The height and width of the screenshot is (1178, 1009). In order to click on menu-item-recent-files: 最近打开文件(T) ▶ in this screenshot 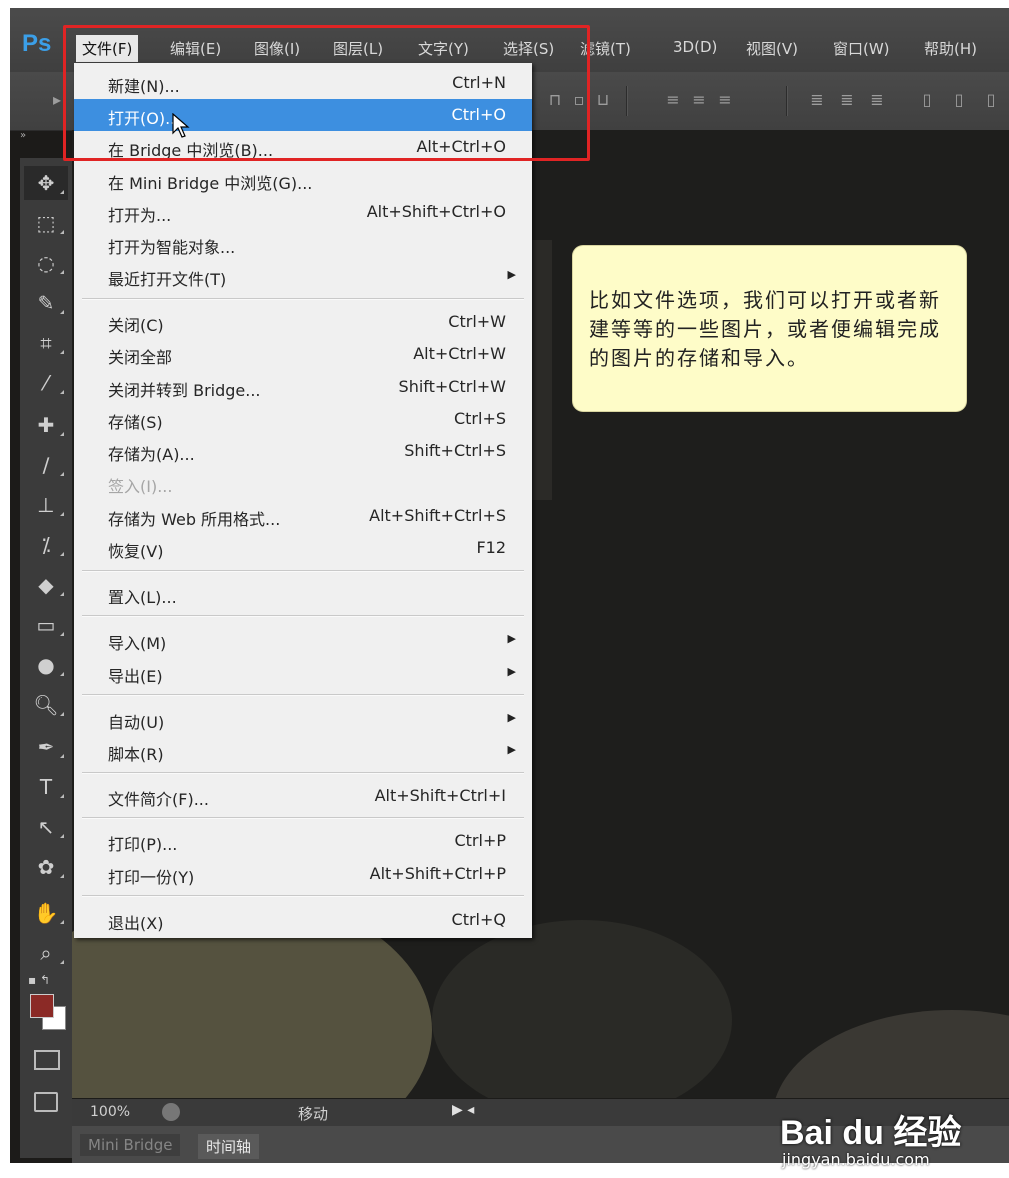, I will do `click(303, 276)`.